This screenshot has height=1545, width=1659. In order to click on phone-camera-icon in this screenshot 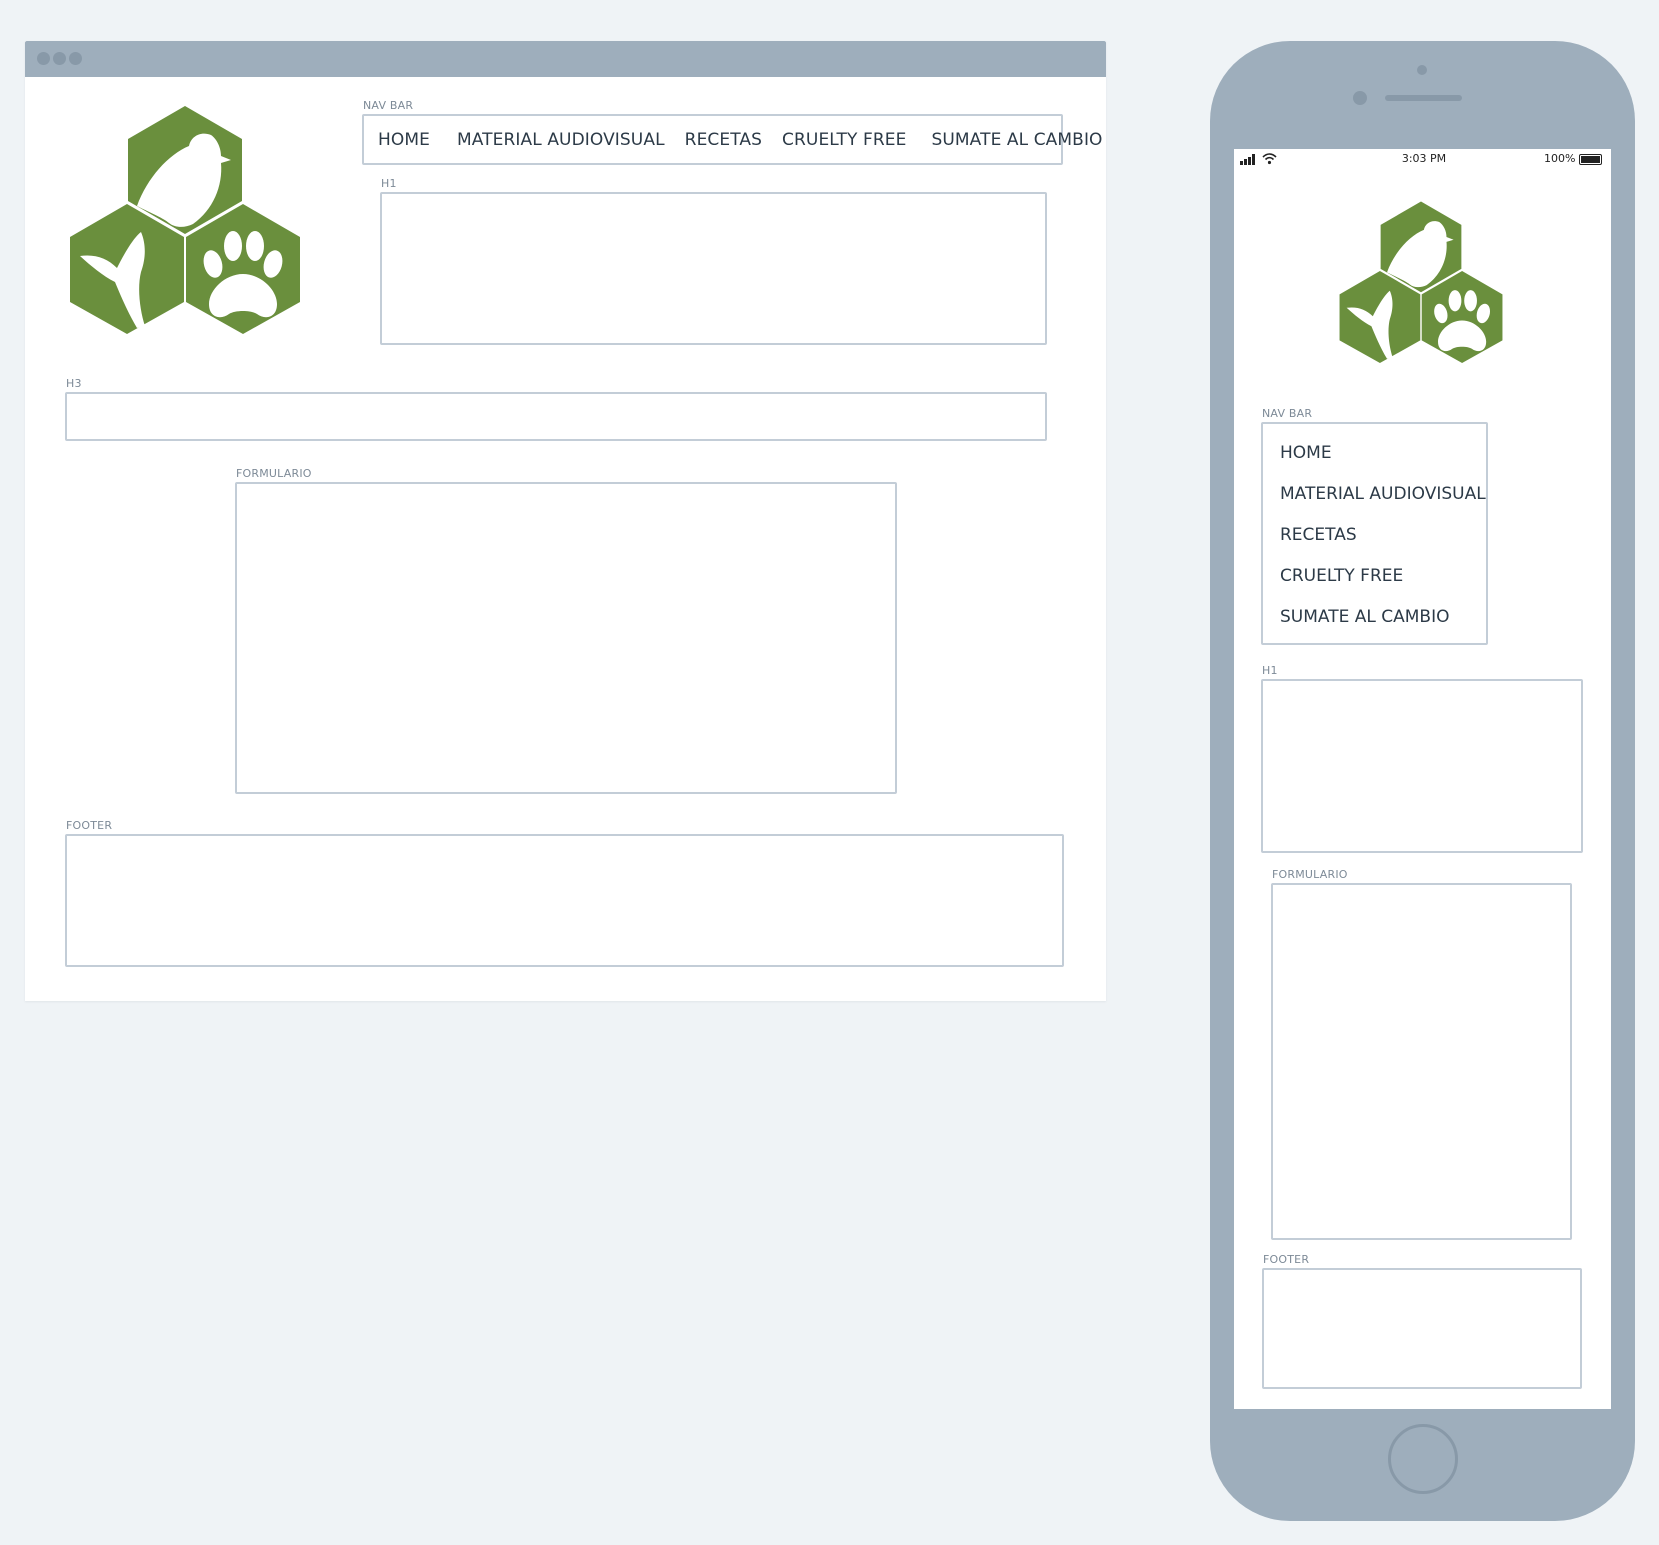, I will do `click(1360, 98)`.